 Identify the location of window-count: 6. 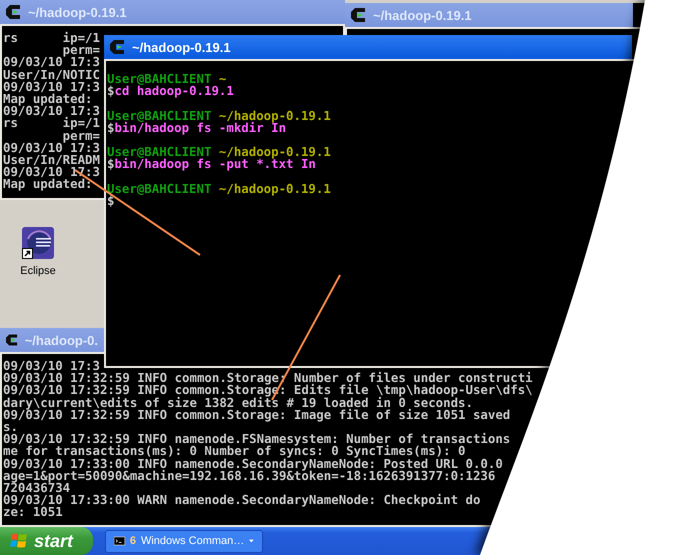
(133, 541).